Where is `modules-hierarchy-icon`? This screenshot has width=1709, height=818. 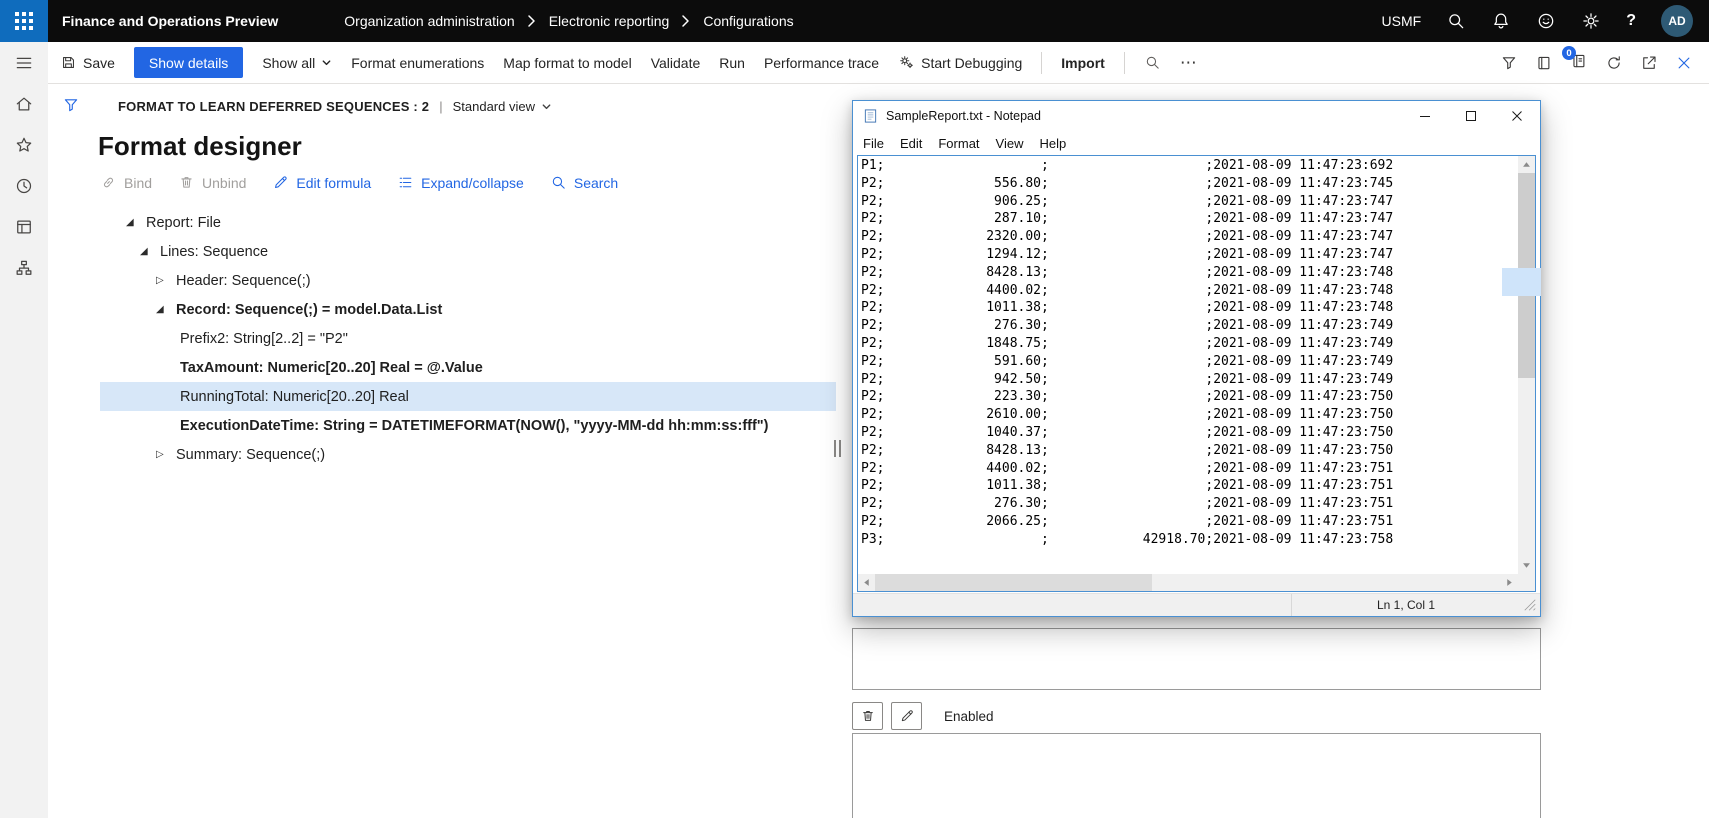
modules-hierarchy-icon is located at coordinates (24, 267).